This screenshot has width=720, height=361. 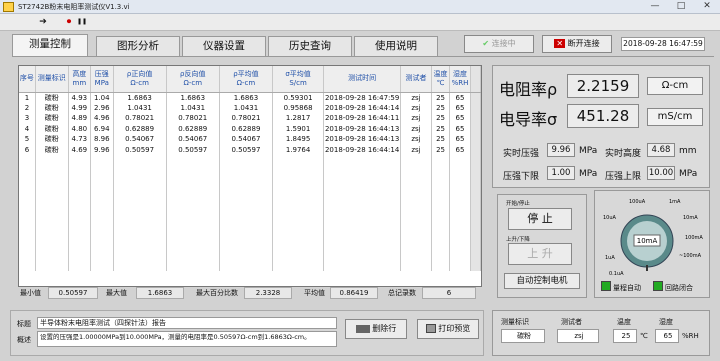 I want to click on tab-history-query: 历史查询, so click(x=310, y=46).